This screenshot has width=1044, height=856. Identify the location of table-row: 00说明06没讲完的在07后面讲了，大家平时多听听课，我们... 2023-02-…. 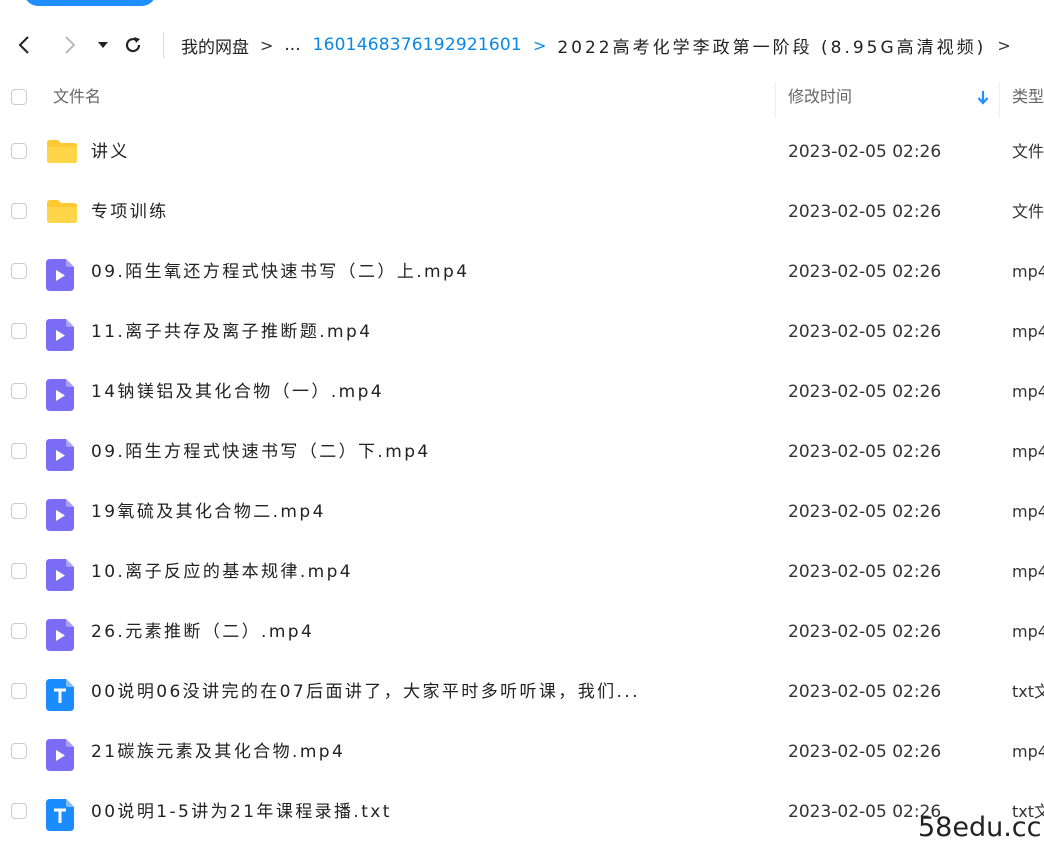
(522, 692).